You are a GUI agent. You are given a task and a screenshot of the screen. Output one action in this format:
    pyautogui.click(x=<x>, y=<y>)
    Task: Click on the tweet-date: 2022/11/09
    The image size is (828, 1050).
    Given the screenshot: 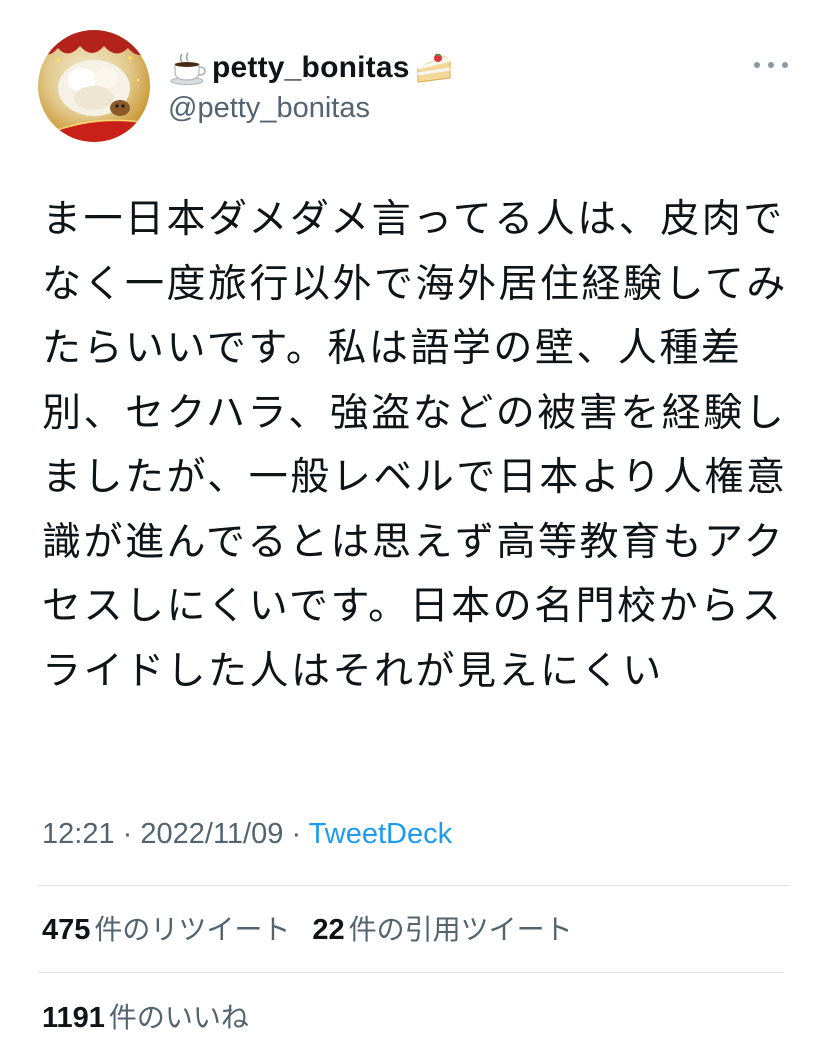 What is the action you would take?
    pyautogui.click(x=211, y=834)
    